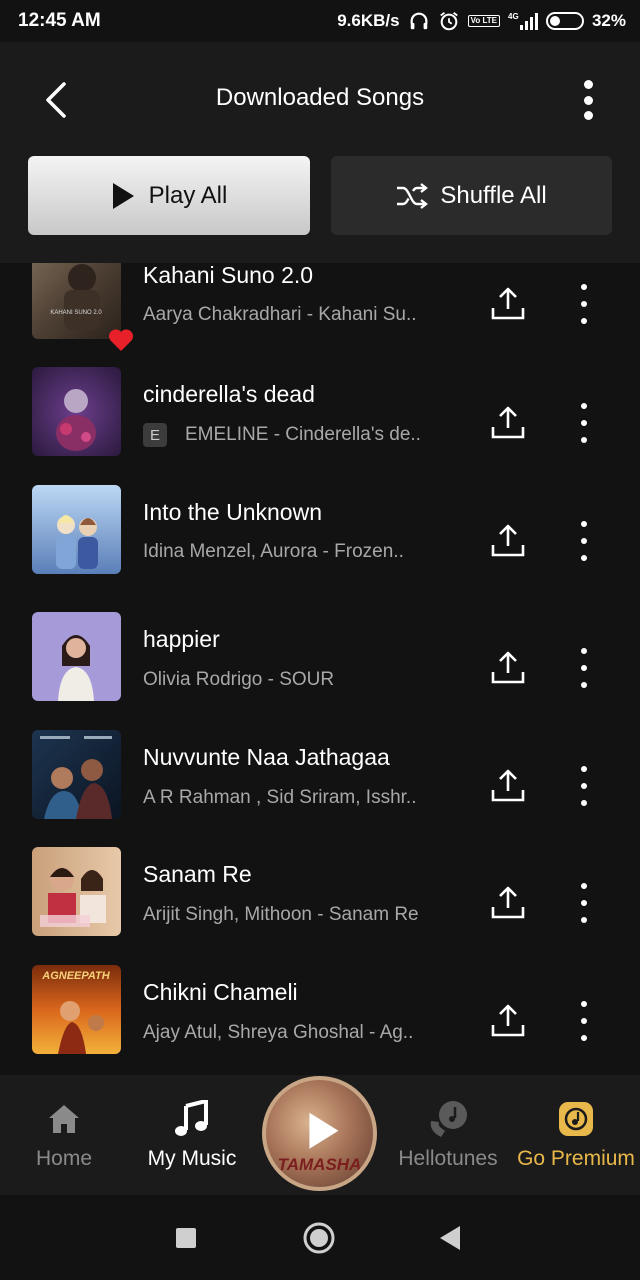 The height and width of the screenshot is (1280, 640). What do you see at coordinates (323, 1130) in the screenshot?
I see `play-icon` at bounding box center [323, 1130].